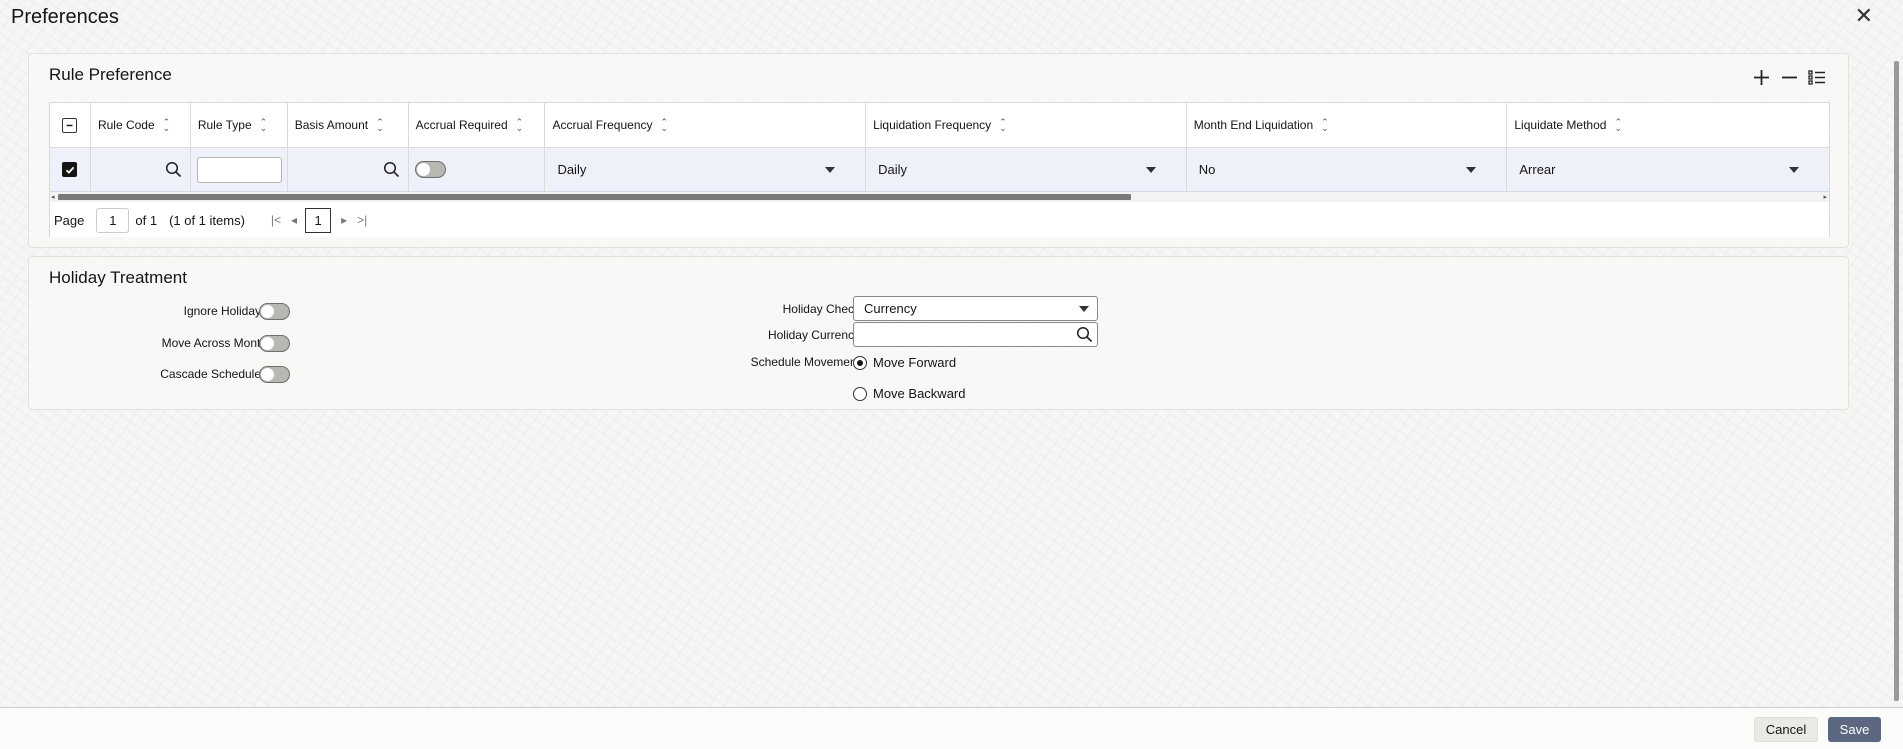 The width and height of the screenshot is (1903, 749). Describe the element at coordinates (141, 169) in the screenshot. I see `rule-code-cell` at that location.